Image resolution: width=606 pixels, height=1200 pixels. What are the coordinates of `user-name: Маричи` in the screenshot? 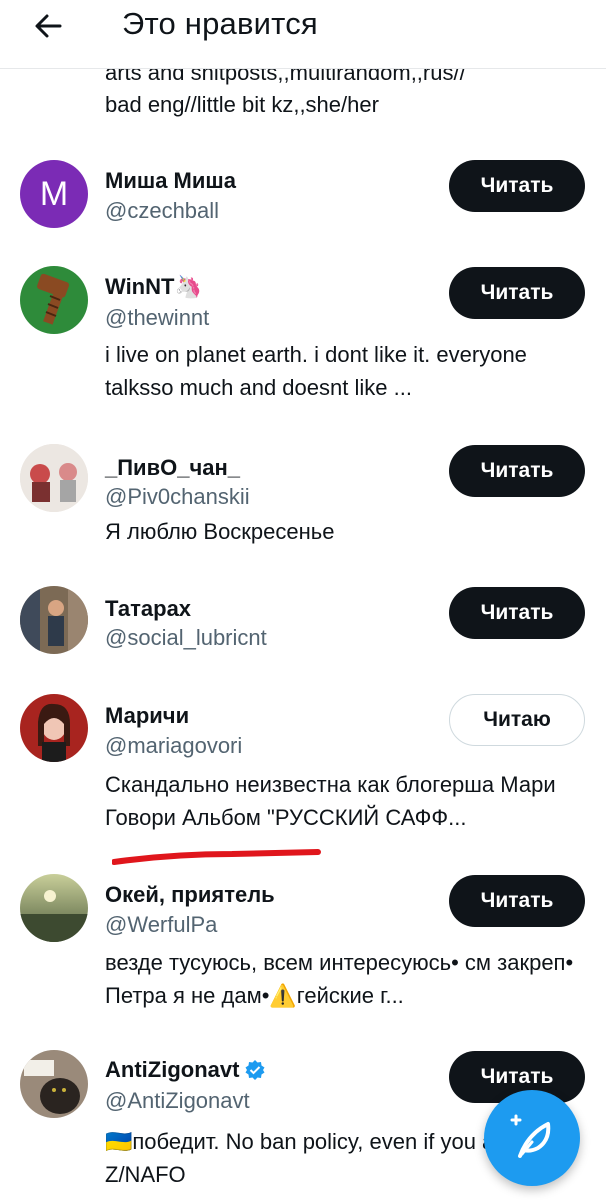 It's located at (147, 716).